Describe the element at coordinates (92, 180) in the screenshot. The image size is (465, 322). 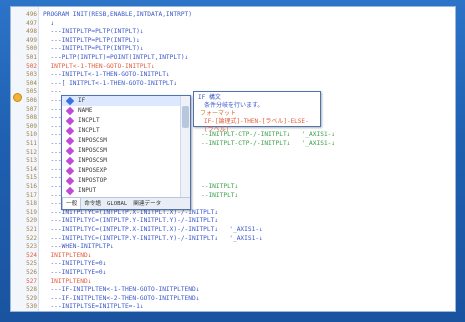
I see `autocomplete-item-label: INPOSTOP` at that location.